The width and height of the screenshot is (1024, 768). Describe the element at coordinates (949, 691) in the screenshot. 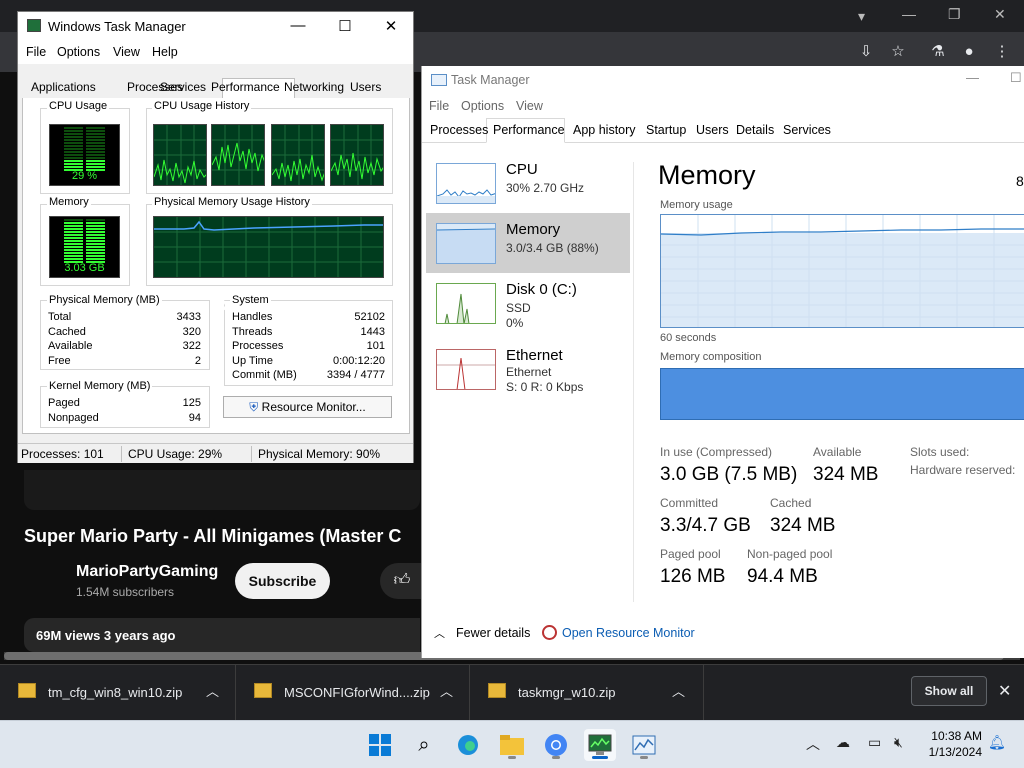

I see `show-all-downloads-button: Show all` at that location.